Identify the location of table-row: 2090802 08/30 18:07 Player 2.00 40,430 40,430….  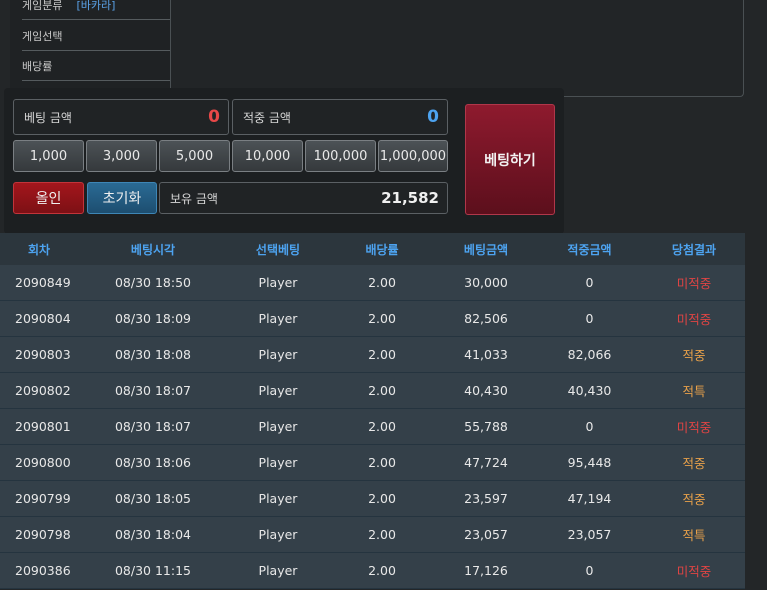
(372, 391).